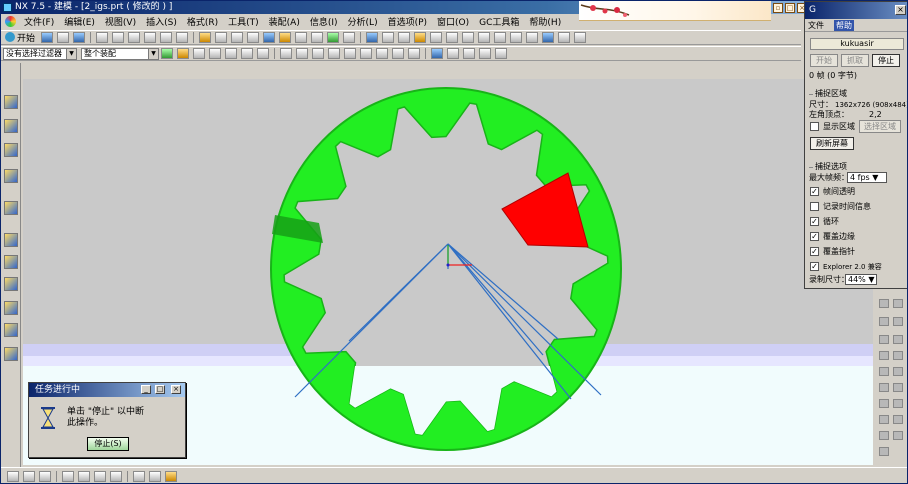 Image resolution: width=908 pixels, height=484 pixels. I want to click on view-top-icon, so click(469, 53).